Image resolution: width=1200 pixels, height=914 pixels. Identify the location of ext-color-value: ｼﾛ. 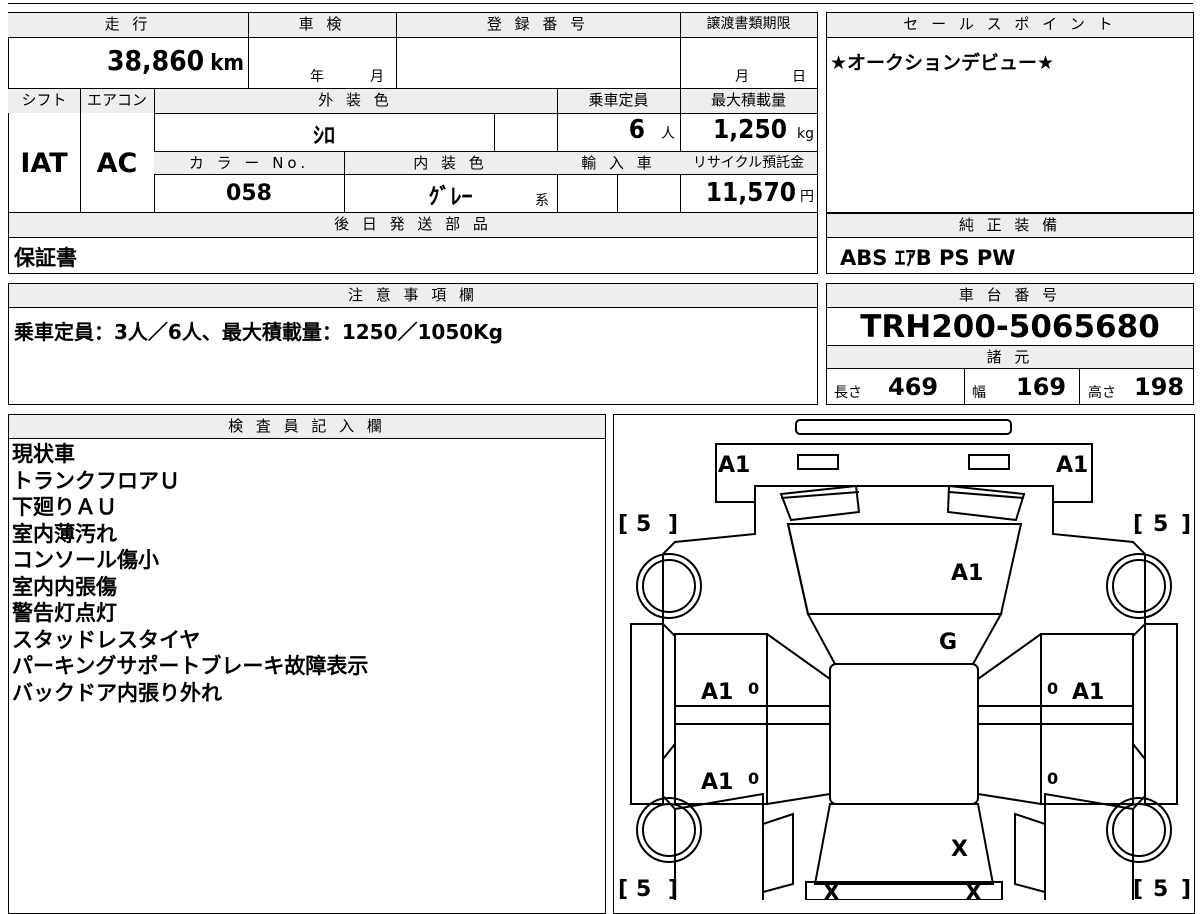
(323, 136).